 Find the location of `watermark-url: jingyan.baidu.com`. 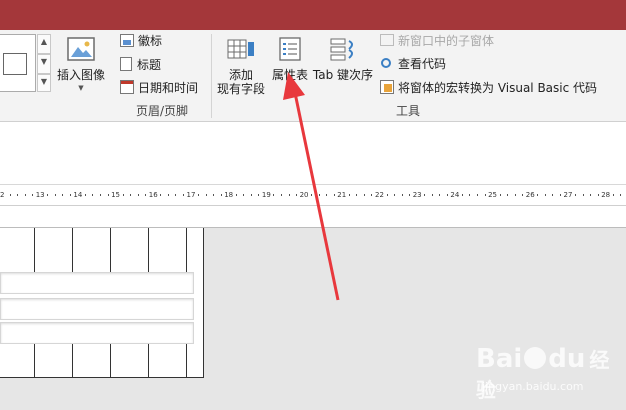

watermark-url: jingyan.baidu.com is located at coordinates (533, 386).